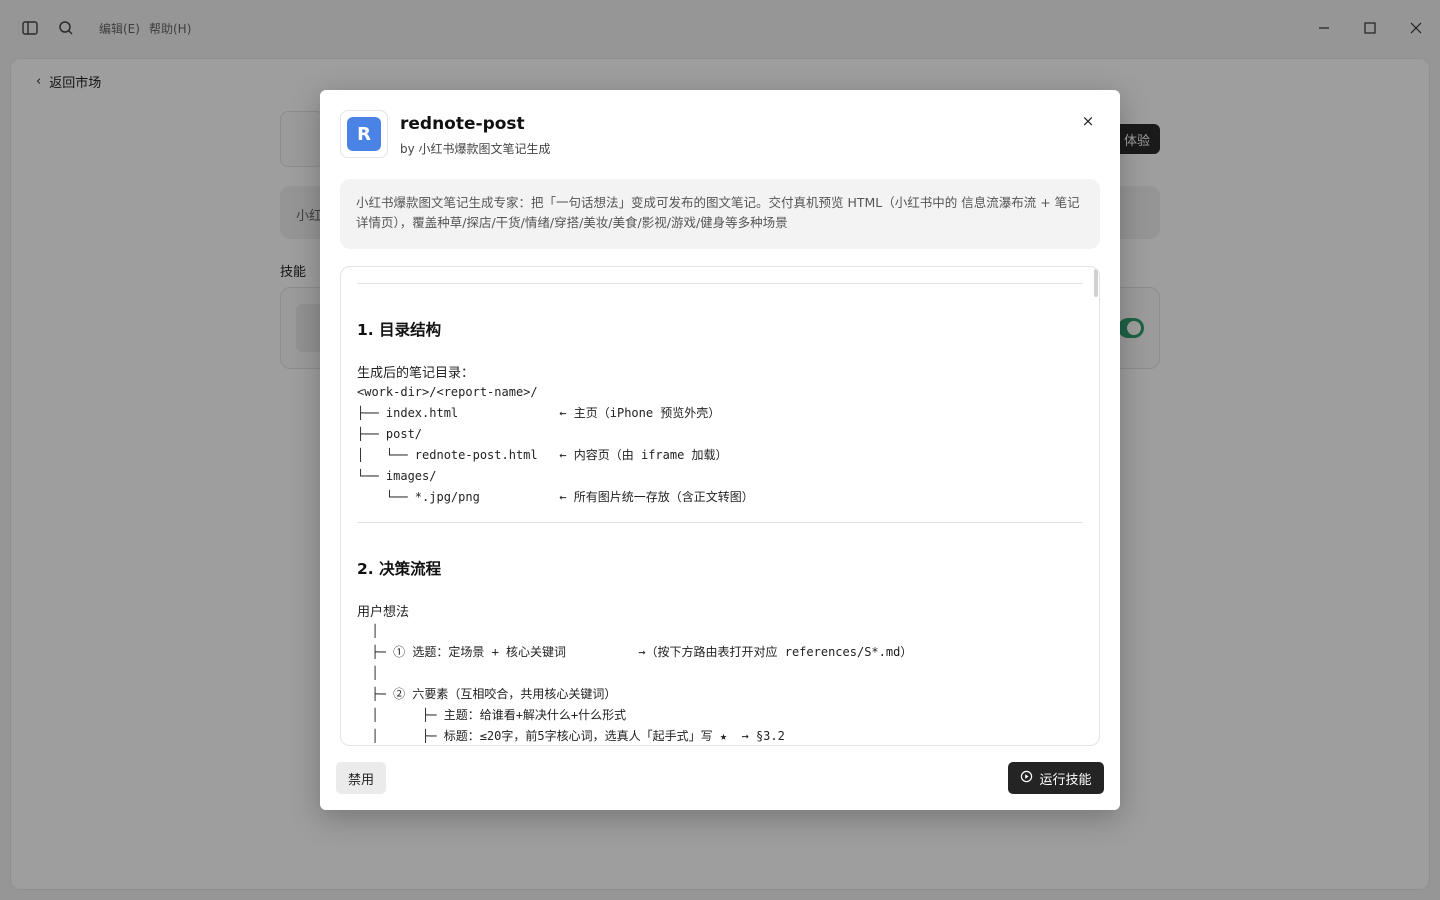 This screenshot has height=900, width=1440. Describe the element at coordinates (555, 497) in the screenshot. I see `tree-line: └── *.jpg/png ← 所有图片统一存放（含正文转图）` at that location.